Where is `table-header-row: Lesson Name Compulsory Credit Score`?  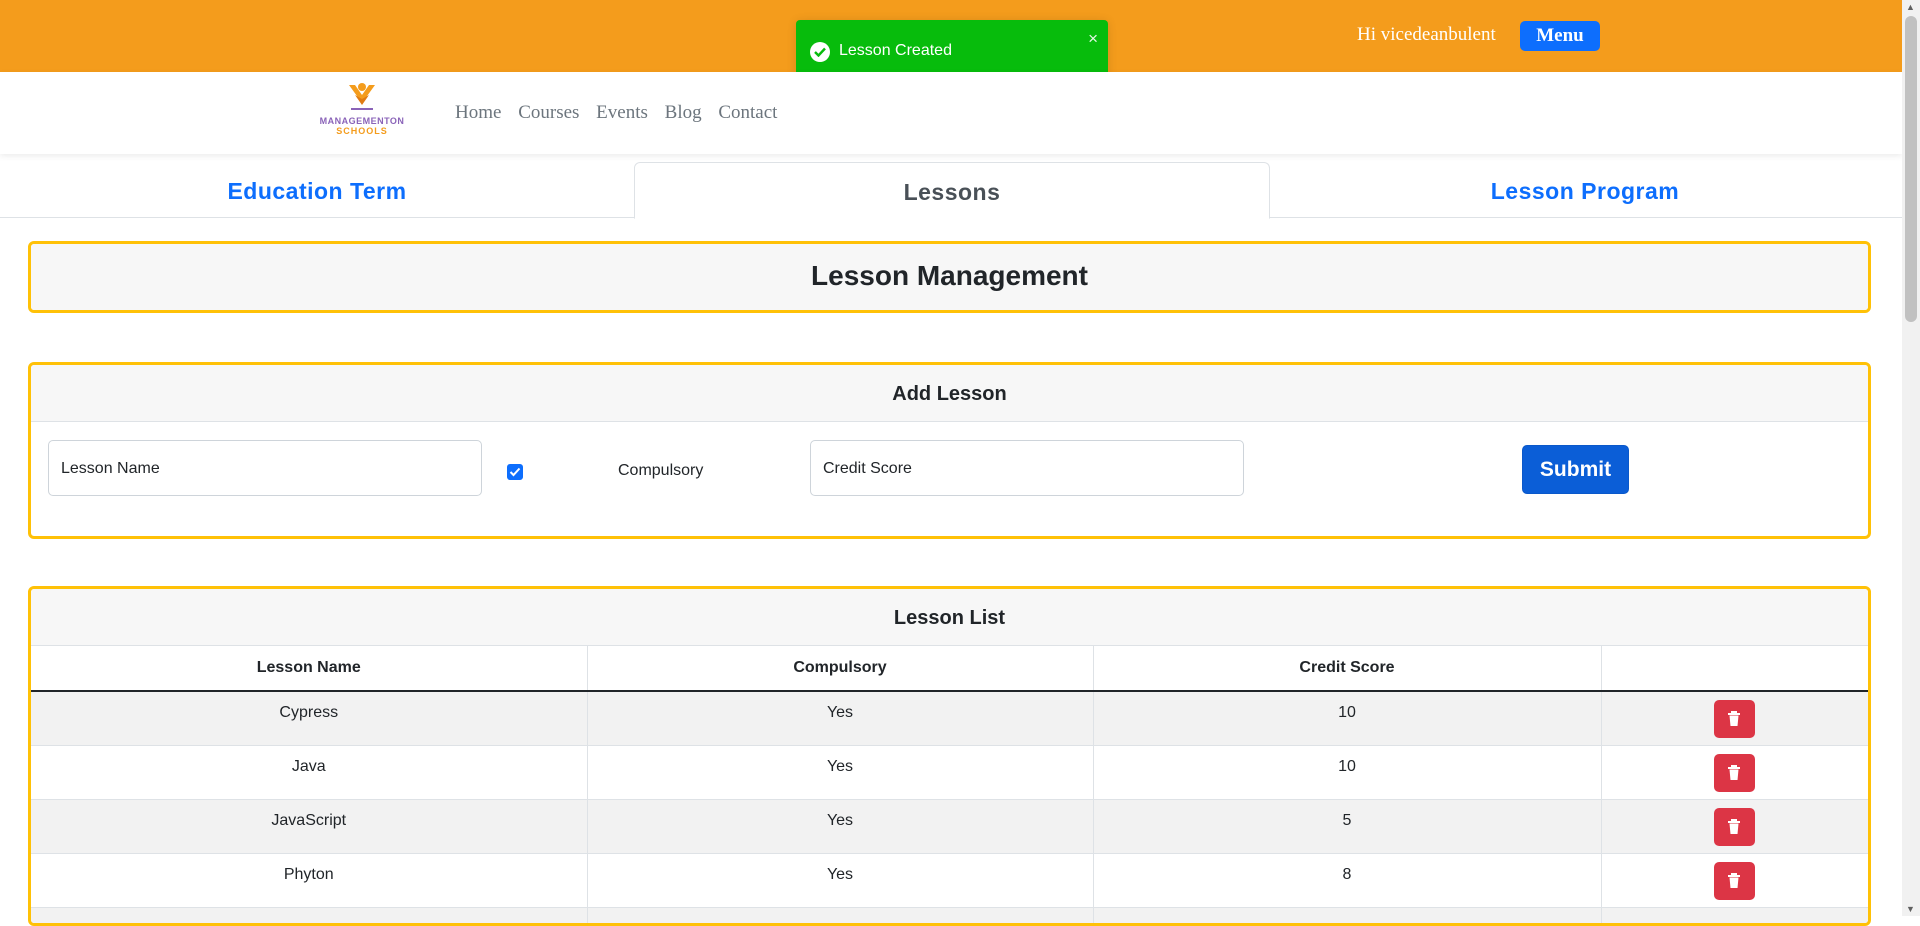
table-header-row: Lesson Name Compulsory Credit Score is located at coordinates (949, 669).